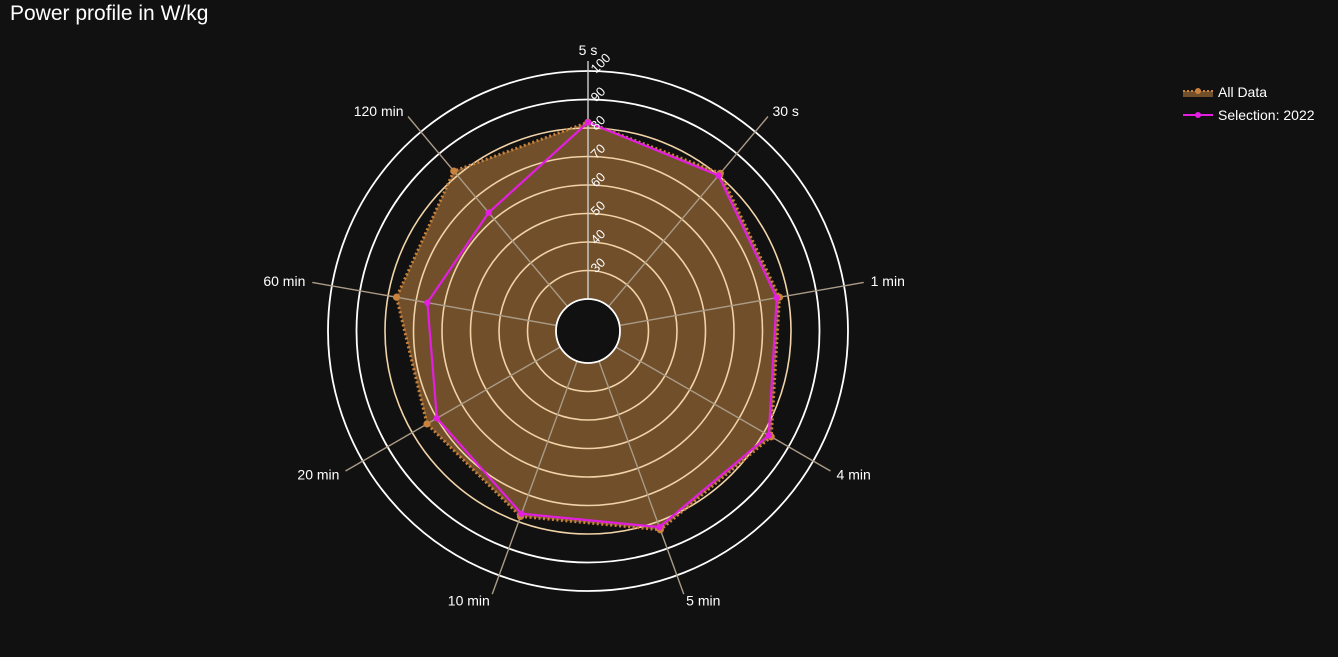 This screenshot has width=1338, height=657. What do you see at coordinates (598, 94) in the screenshot?
I see `radial-tick-90: 90` at bounding box center [598, 94].